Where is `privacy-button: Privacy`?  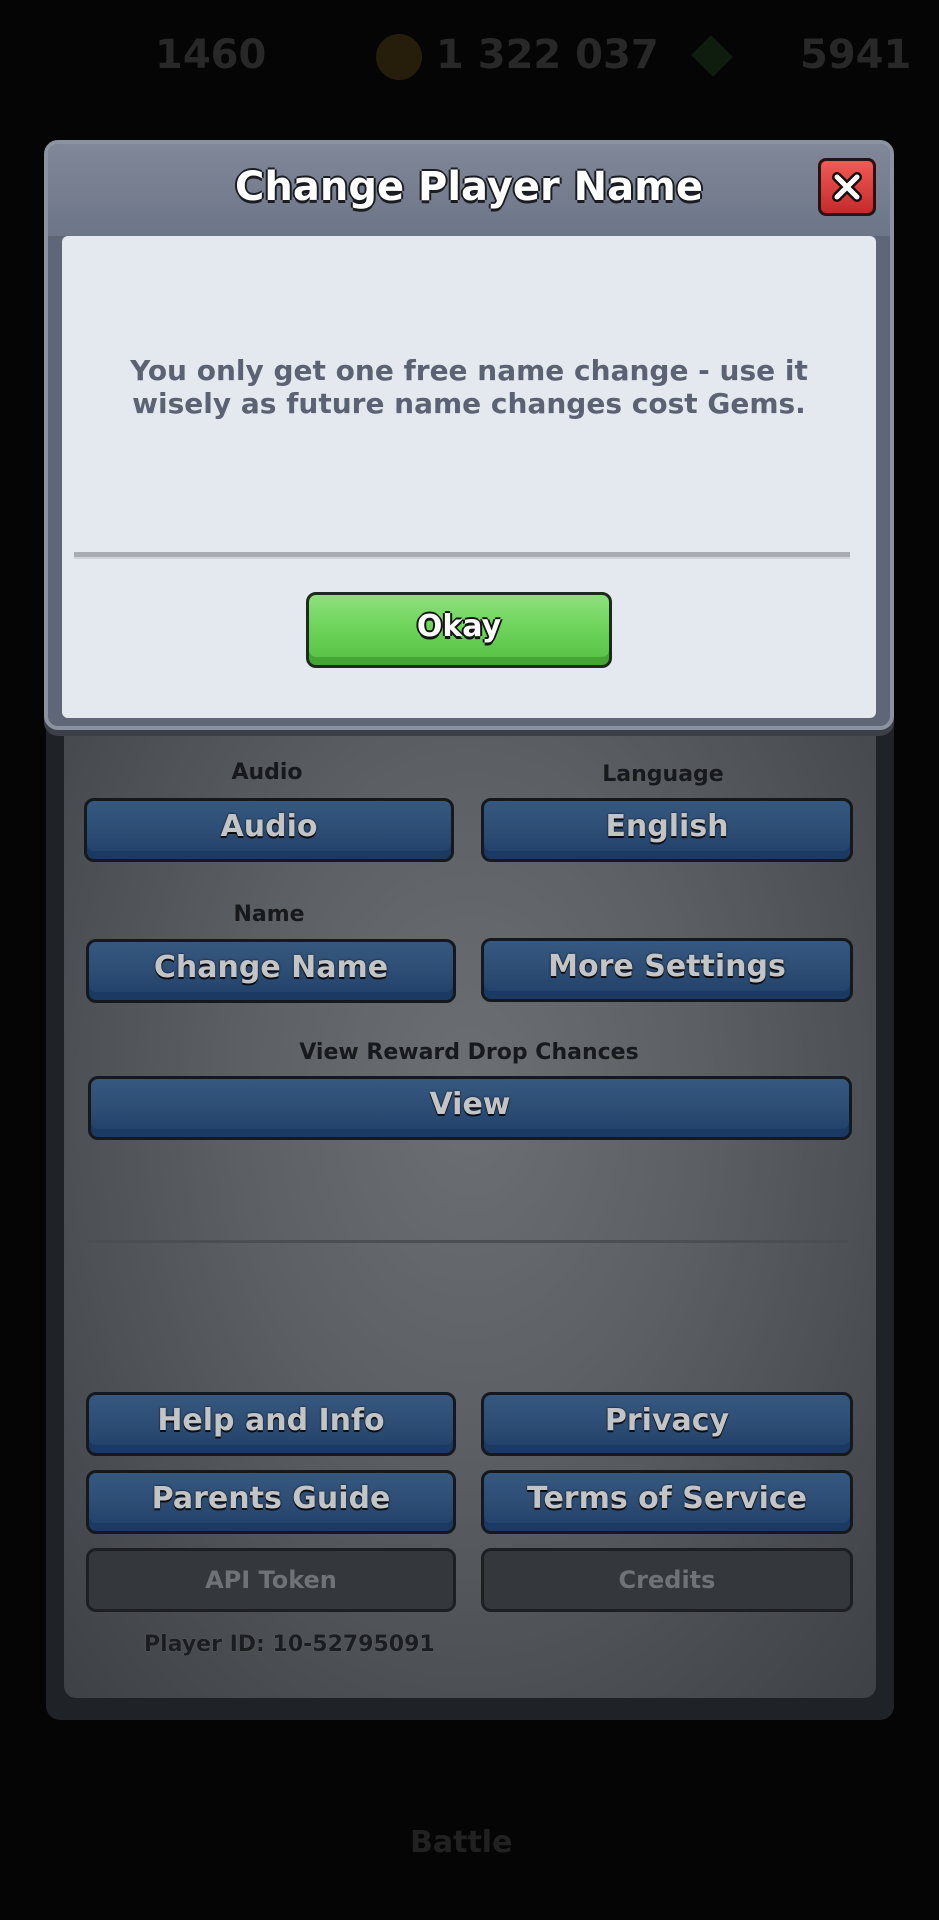
privacy-button: Privacy is located at coordinates (667, 1424).